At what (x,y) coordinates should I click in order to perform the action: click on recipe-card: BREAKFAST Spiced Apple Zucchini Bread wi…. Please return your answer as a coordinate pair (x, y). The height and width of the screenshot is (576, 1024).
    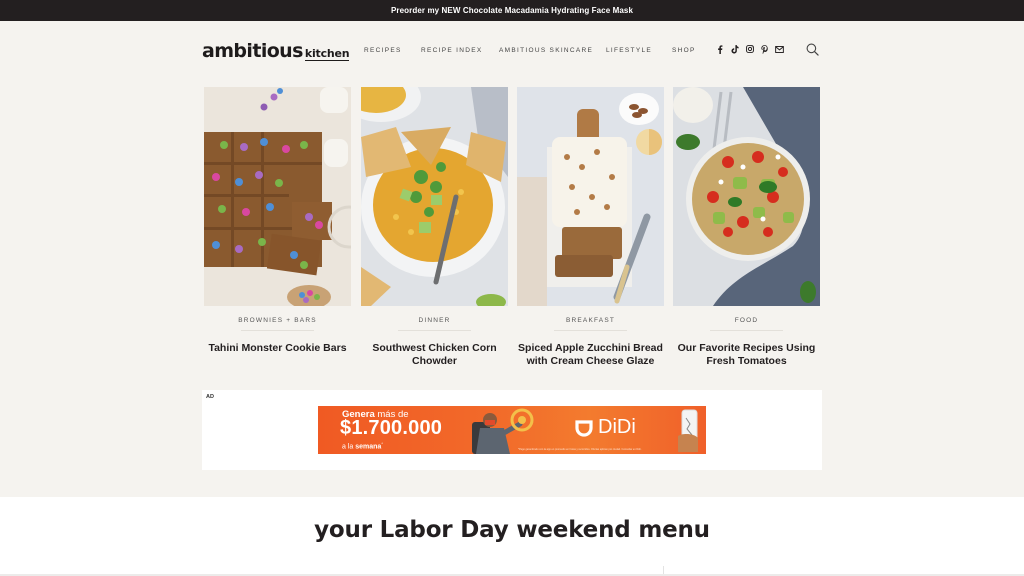
    Looking at the image, I should click on (590, 227).